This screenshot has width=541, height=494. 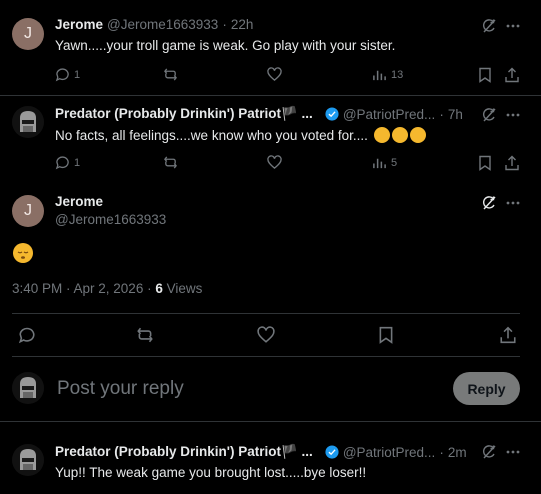 What do you see at coordinates (107, 288) in the screenshot?
I see `tweet-meta: 3:40 PM · Apr 2, 2026 · 6 Views` at bounding box center [107, 288].